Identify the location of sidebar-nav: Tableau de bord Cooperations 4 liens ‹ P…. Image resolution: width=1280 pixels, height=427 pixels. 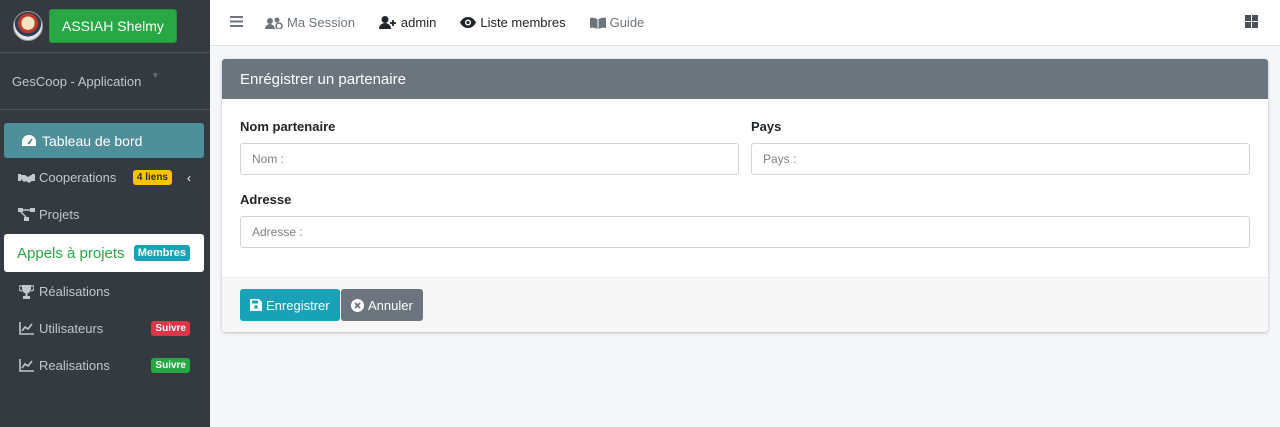
(105, 246).